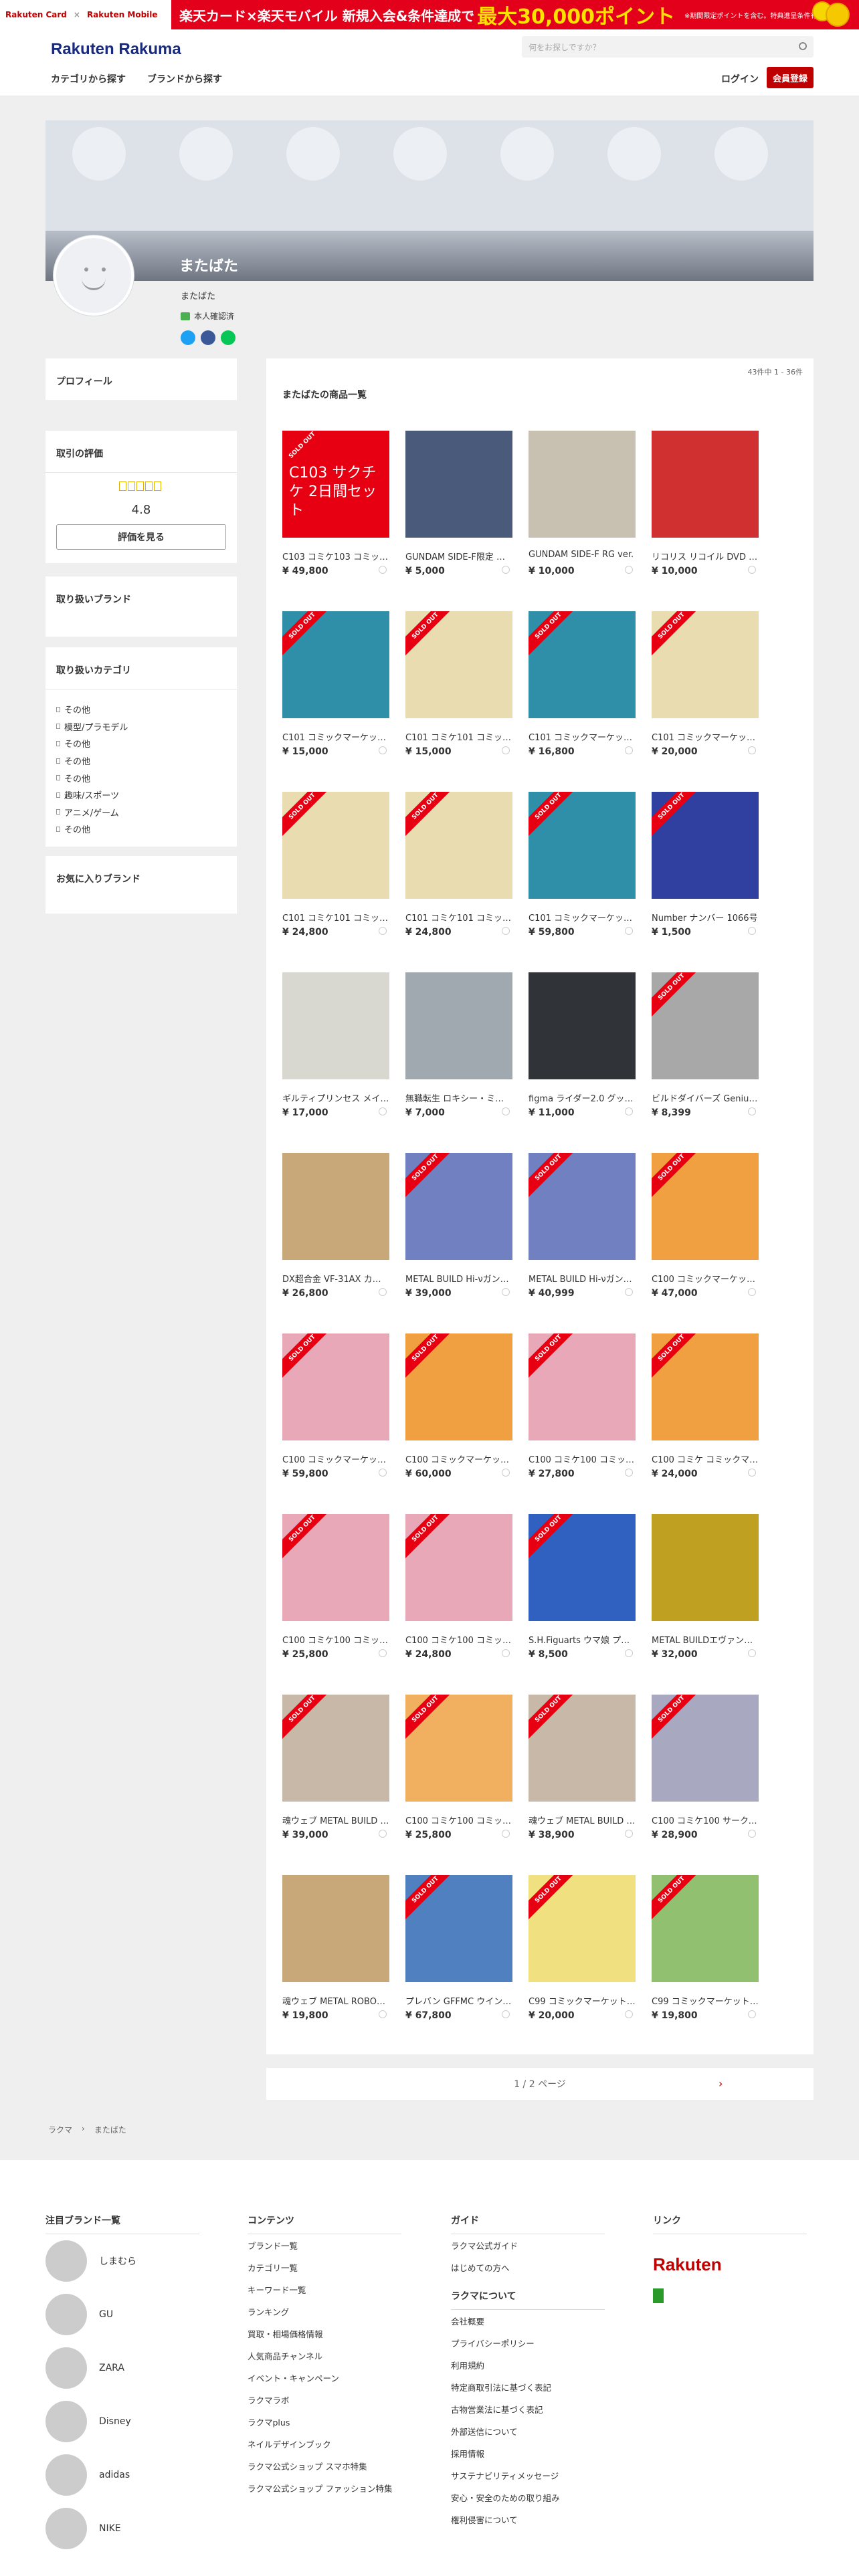  I want to click on footer-link: イベント・キャンペーン, so click(324, 2378).